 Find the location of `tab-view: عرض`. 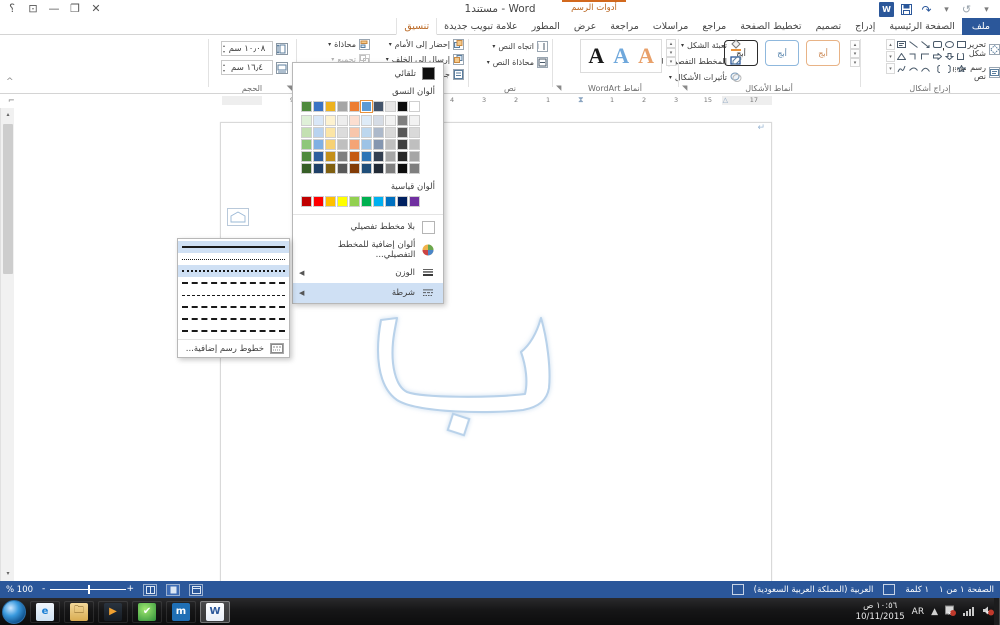

tab-view: عرض is located at coordinates (585, 26).